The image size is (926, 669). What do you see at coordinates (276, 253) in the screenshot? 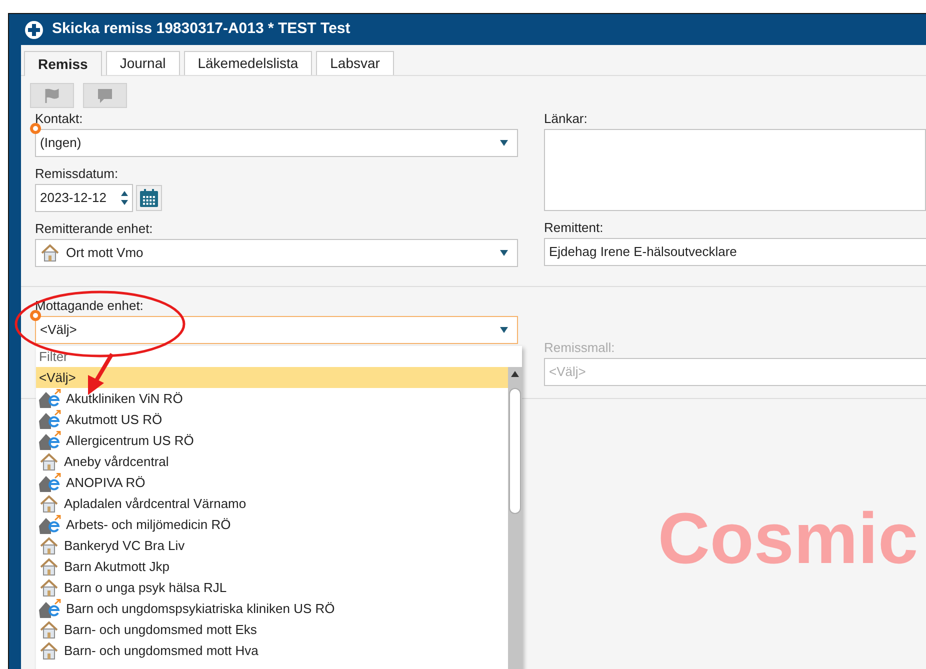
I see `dropdown-field: Ort mott Vmo` at bounding box center [276, 253].